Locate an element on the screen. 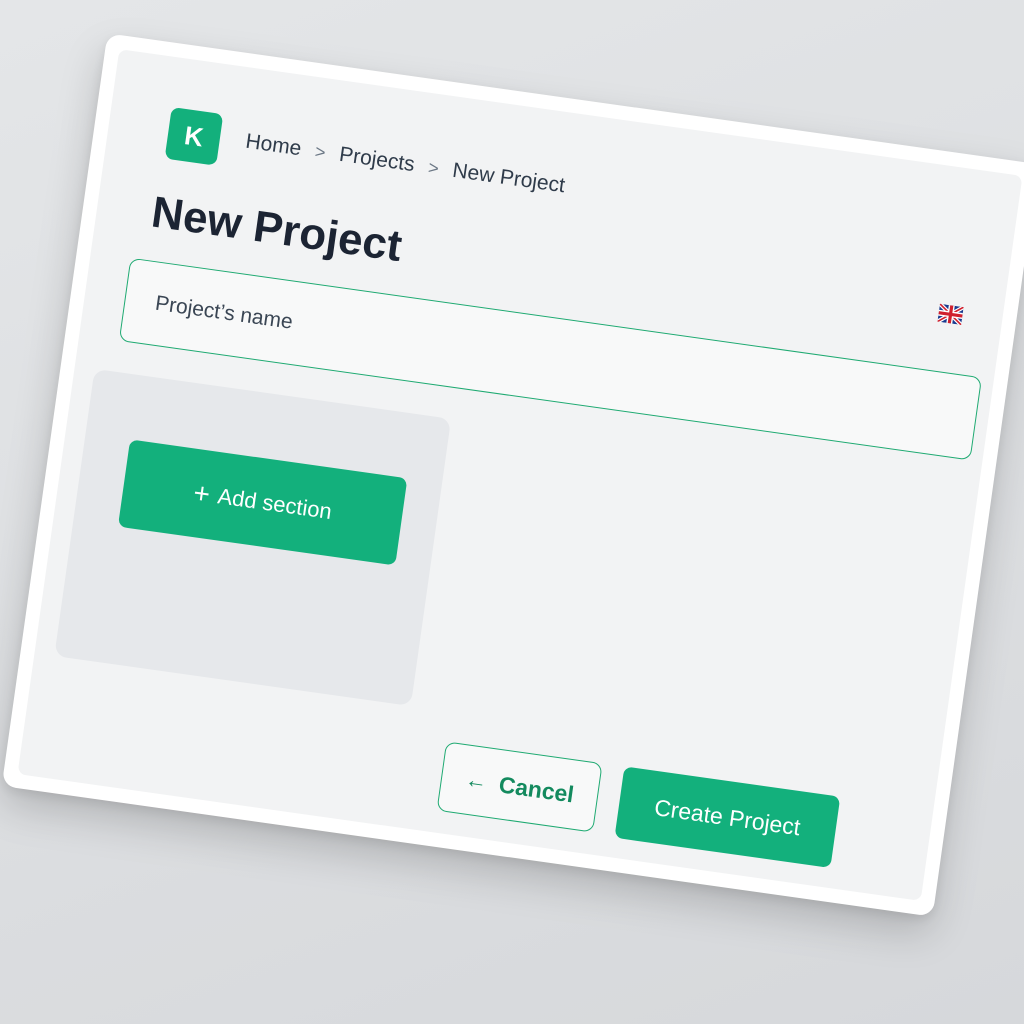 The height and width of the screenshot is (1024, 1024). app-logo: K is located at coordinates (194, 136).